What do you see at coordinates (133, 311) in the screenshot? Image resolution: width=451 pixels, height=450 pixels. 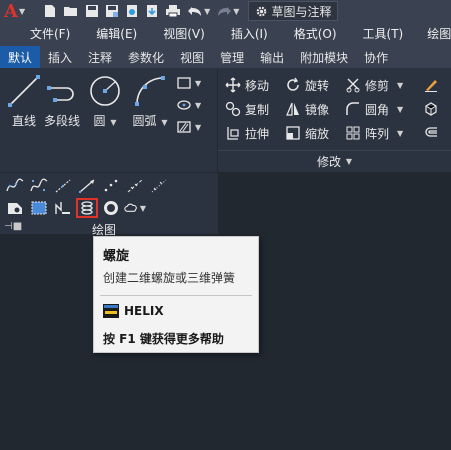 I see `tooltip-command: HELIX` at bounding box center [133, 311].